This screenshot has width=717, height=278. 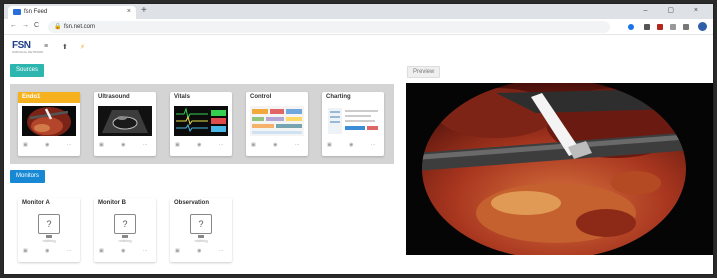 What do you see at coordinates (675, 10) in the screenshot?
I see `window-controls: – ▢ ×` at bounding box center [675, 10].